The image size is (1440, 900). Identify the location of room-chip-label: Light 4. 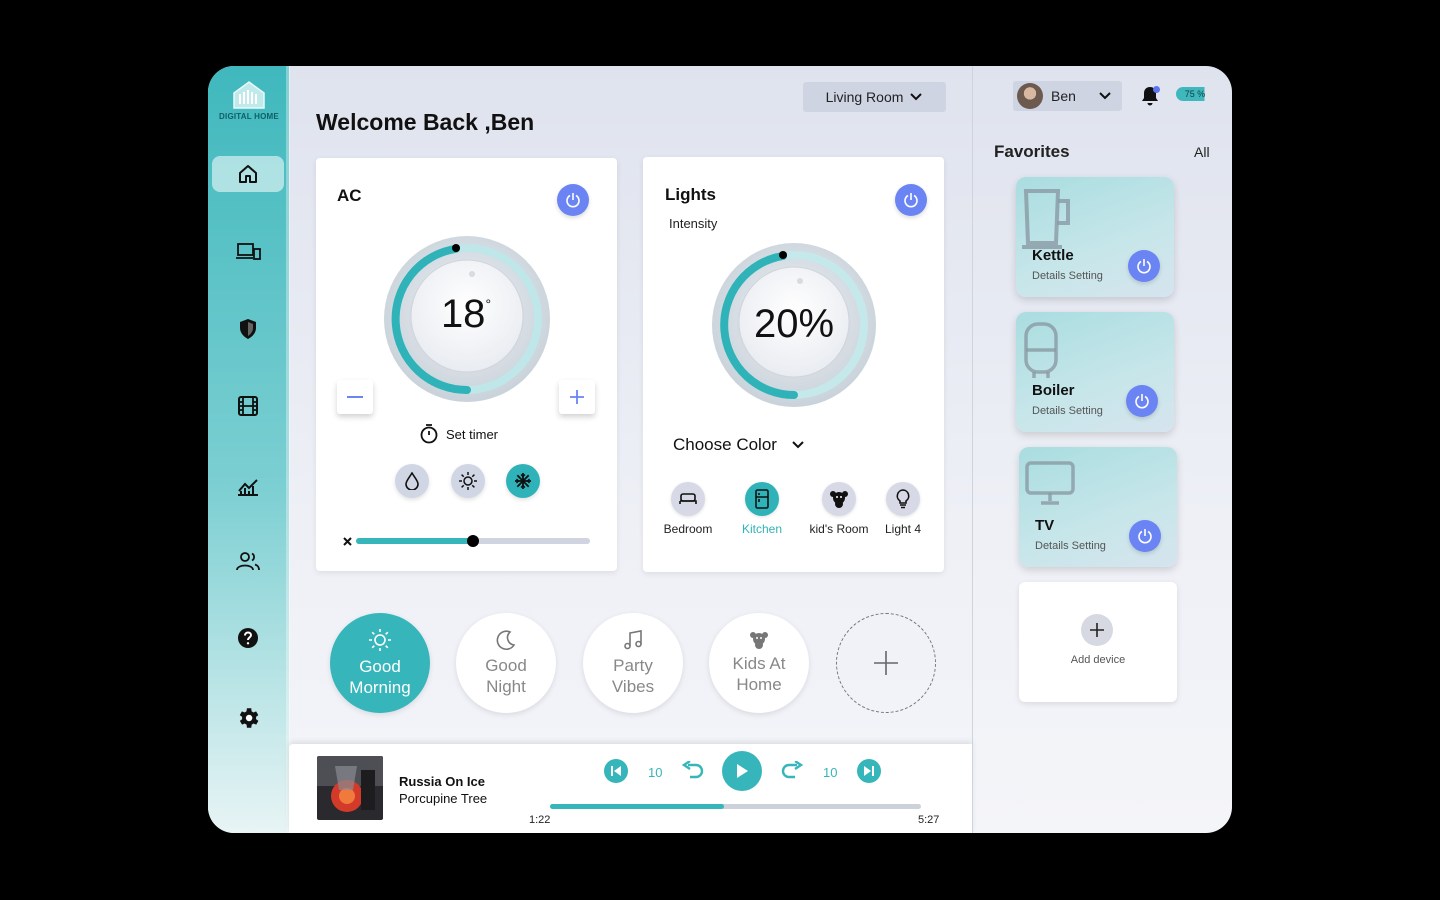
(903, 529).